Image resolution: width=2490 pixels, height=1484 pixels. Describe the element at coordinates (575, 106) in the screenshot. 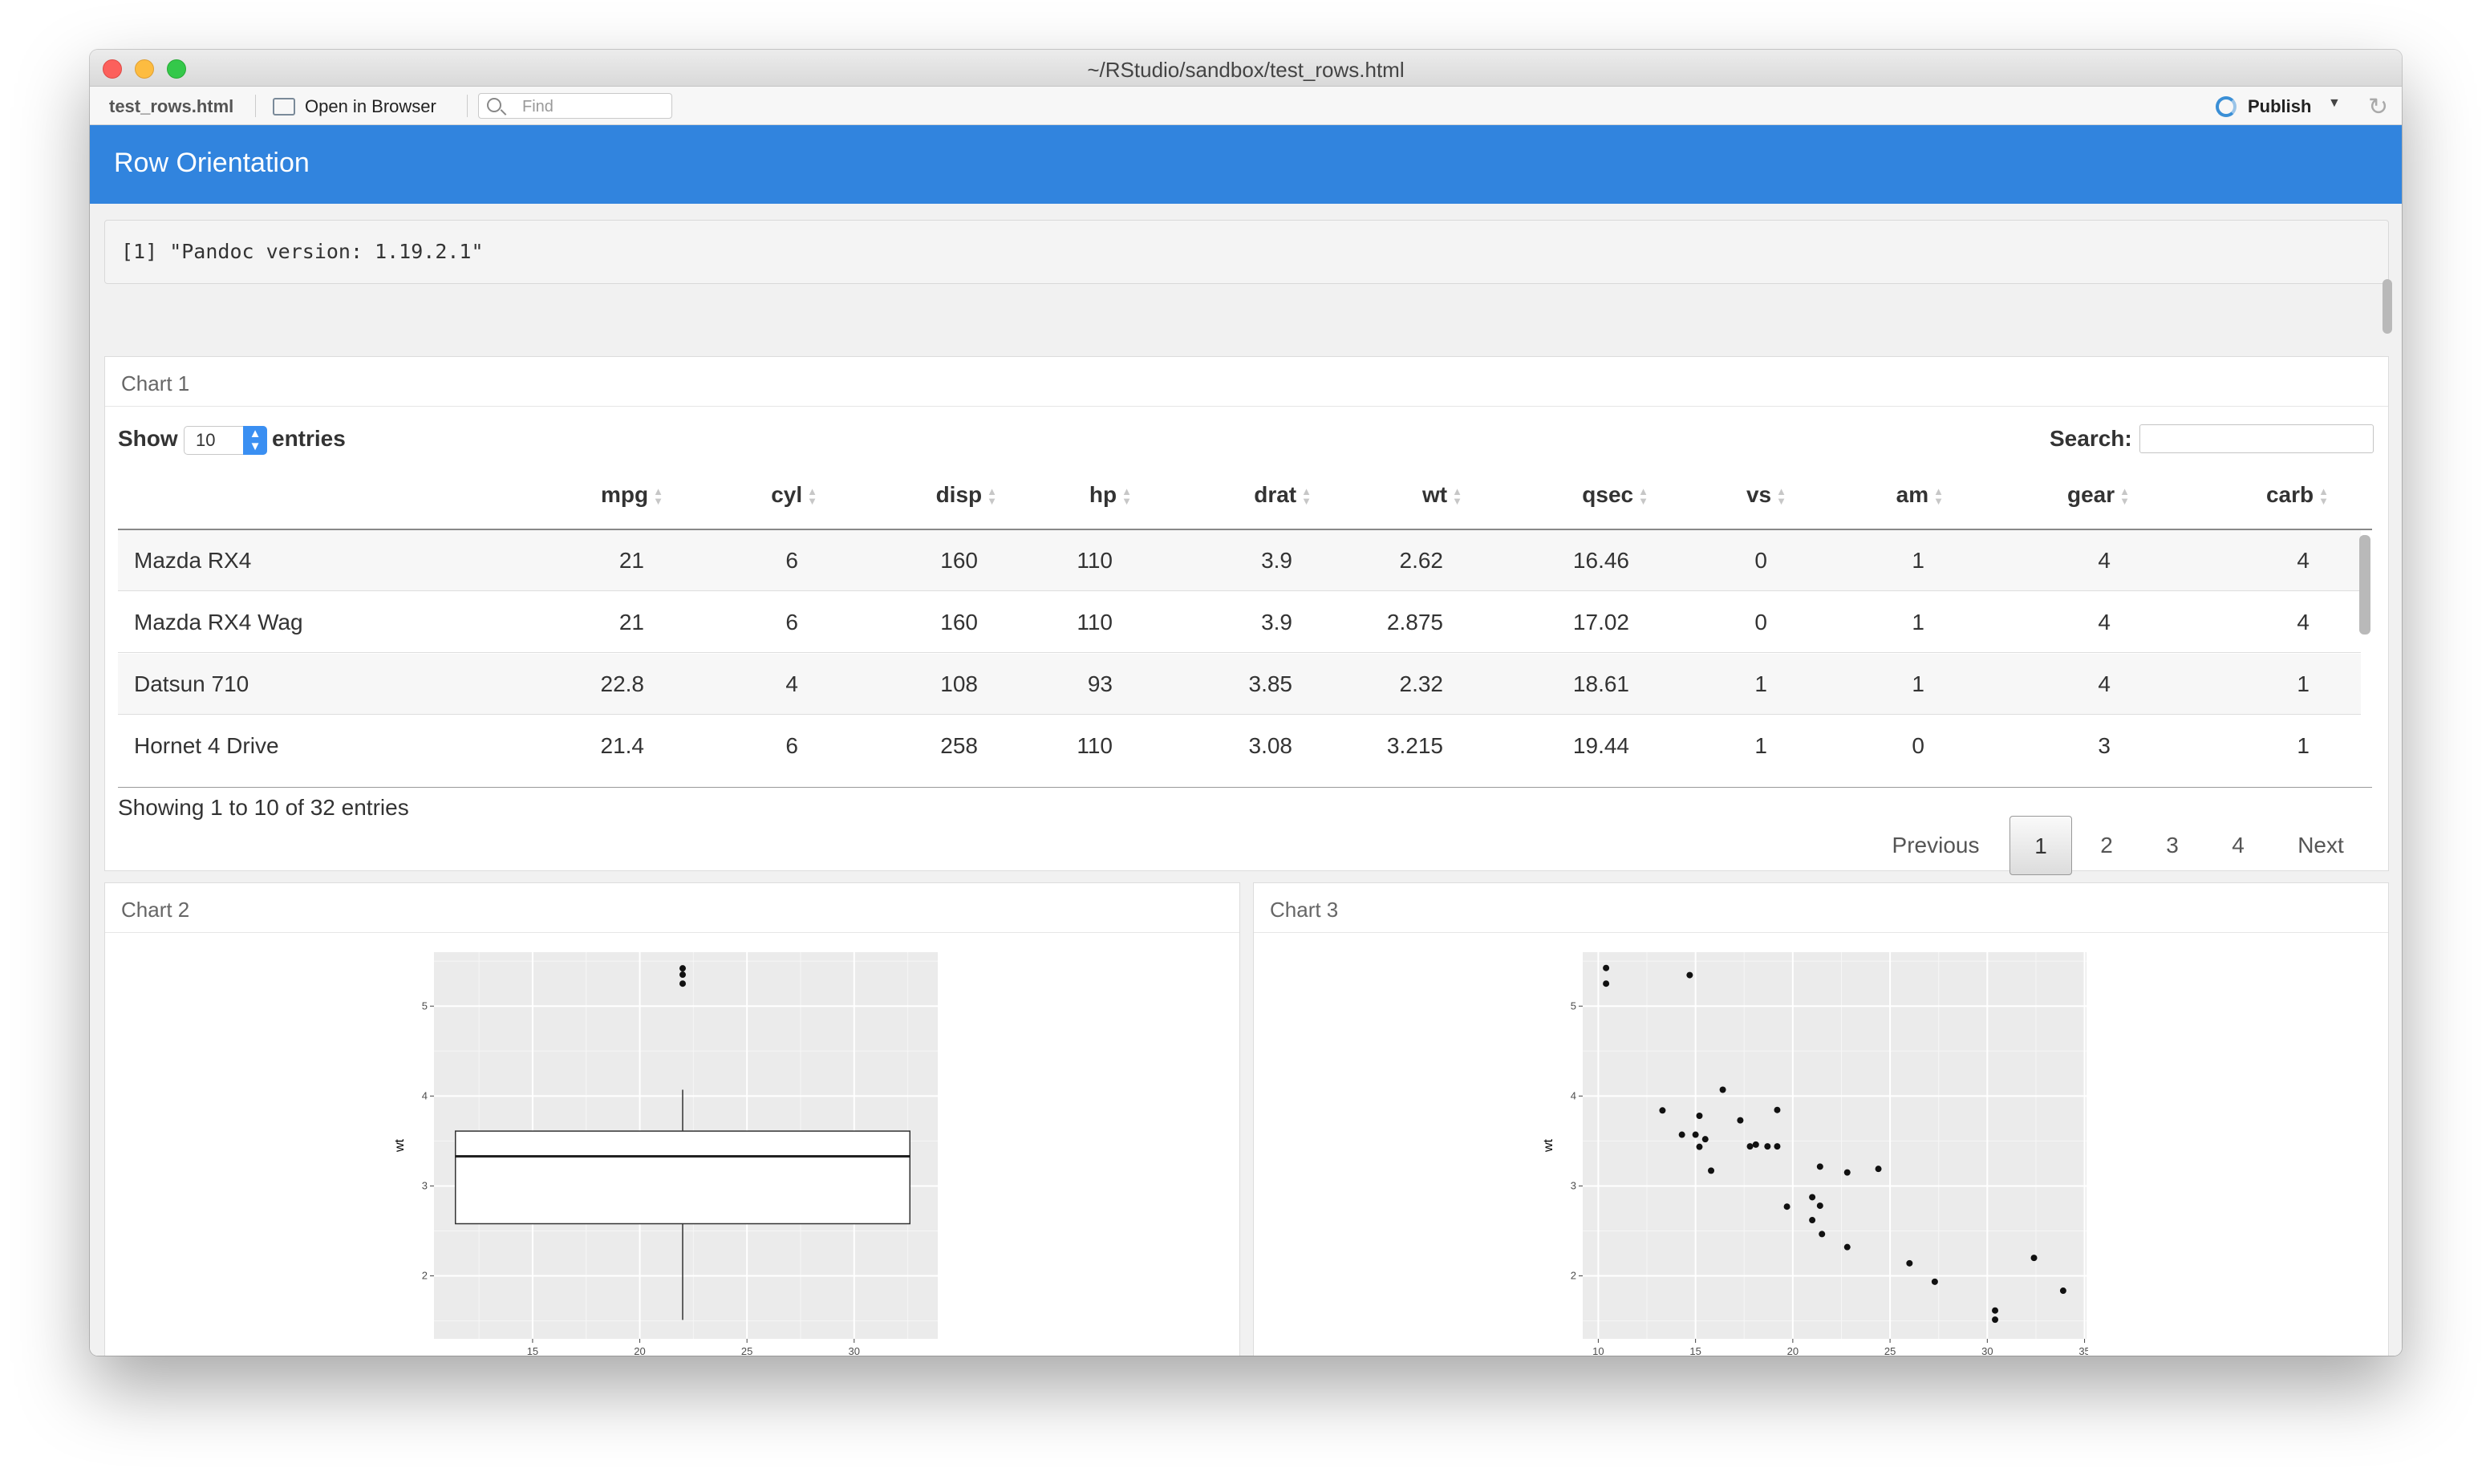

I see `find-input: Find` at that location.